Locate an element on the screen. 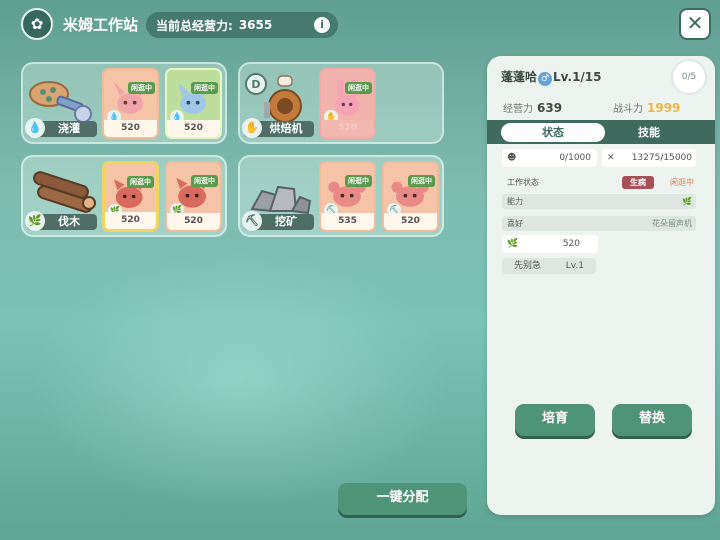  station-label: 💧 浇灌 is located at coordinates (61, 128).